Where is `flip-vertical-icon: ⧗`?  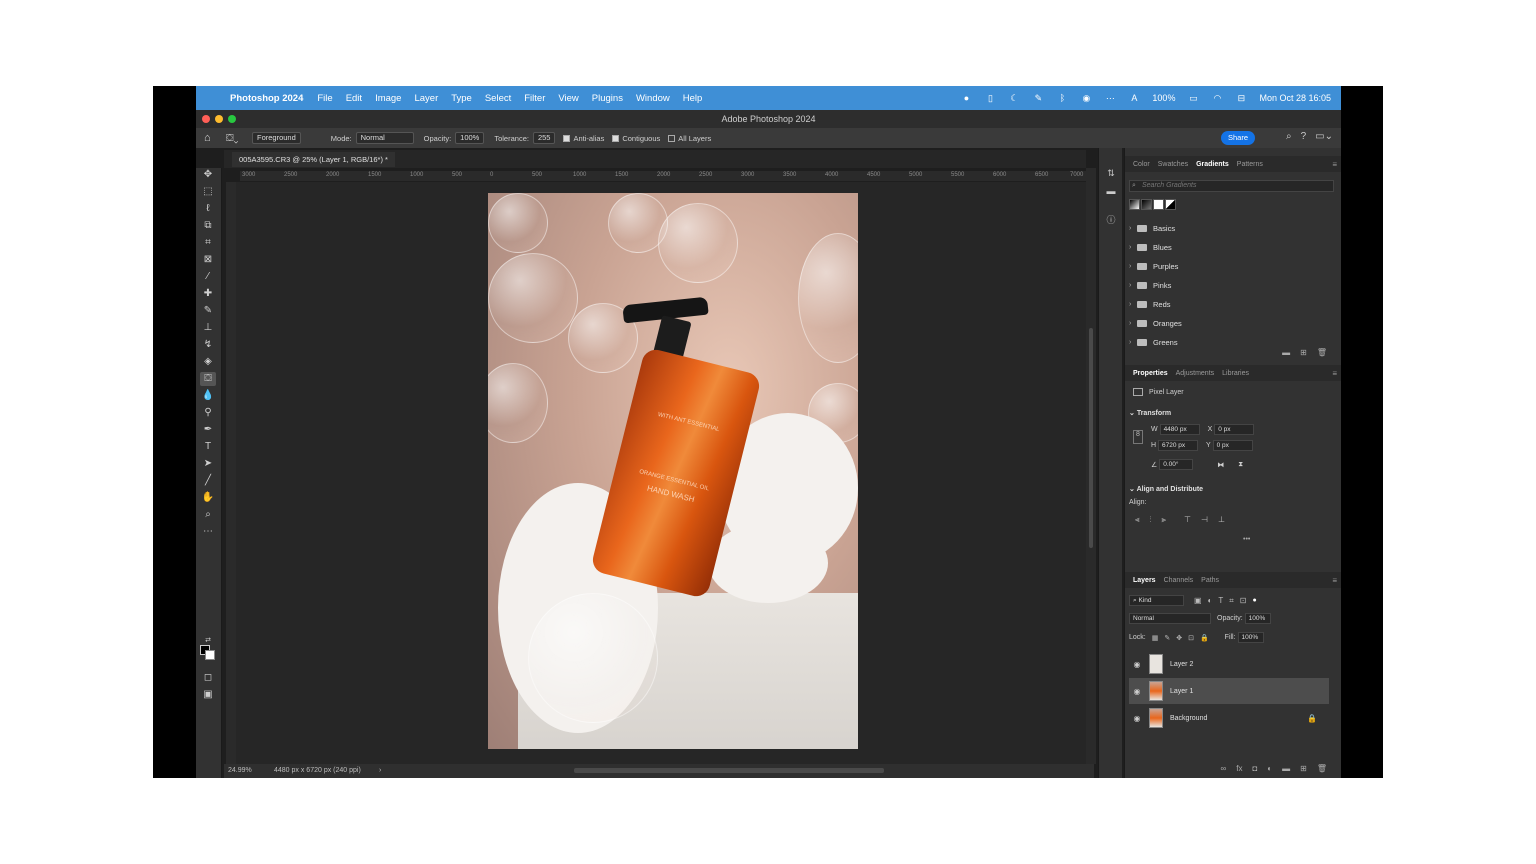 flip-vertical-icon: ⧗ is located at coordinates (1240, 465).